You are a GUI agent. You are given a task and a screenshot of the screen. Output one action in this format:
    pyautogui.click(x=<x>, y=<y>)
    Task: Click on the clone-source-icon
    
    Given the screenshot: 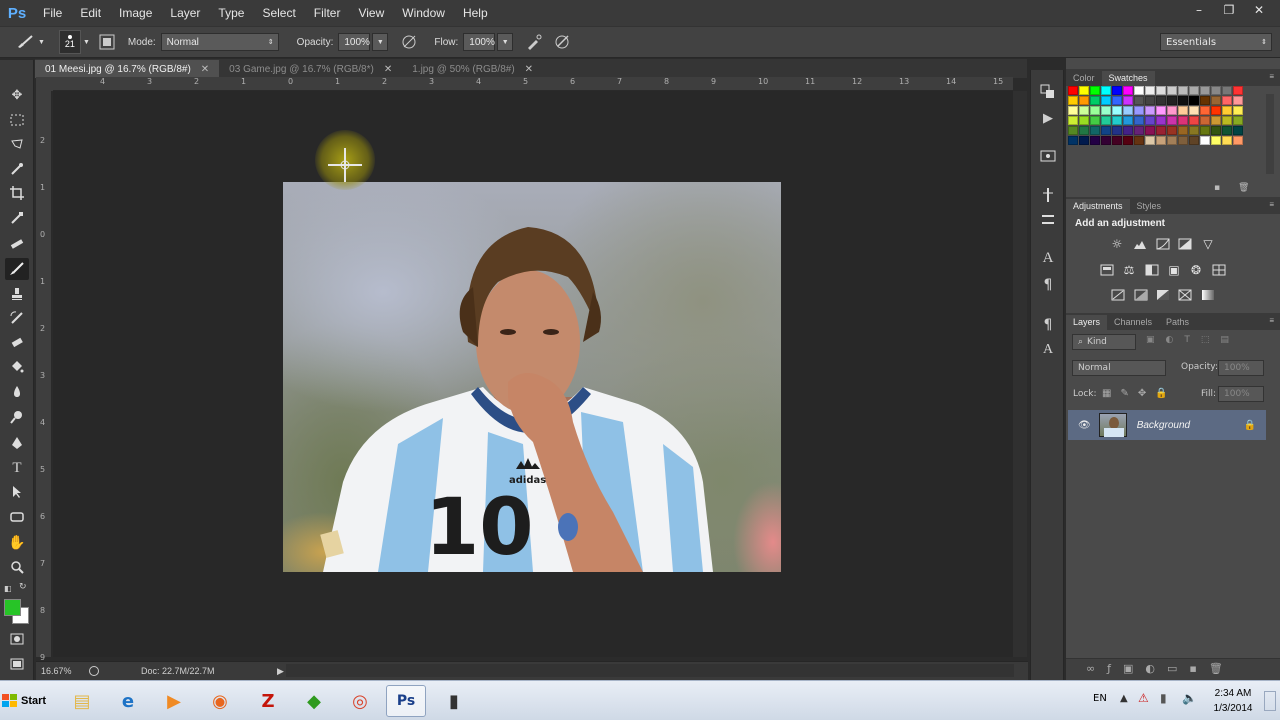 What is the action you would take?
    pyautogui.click(x=1048, y=220)
    